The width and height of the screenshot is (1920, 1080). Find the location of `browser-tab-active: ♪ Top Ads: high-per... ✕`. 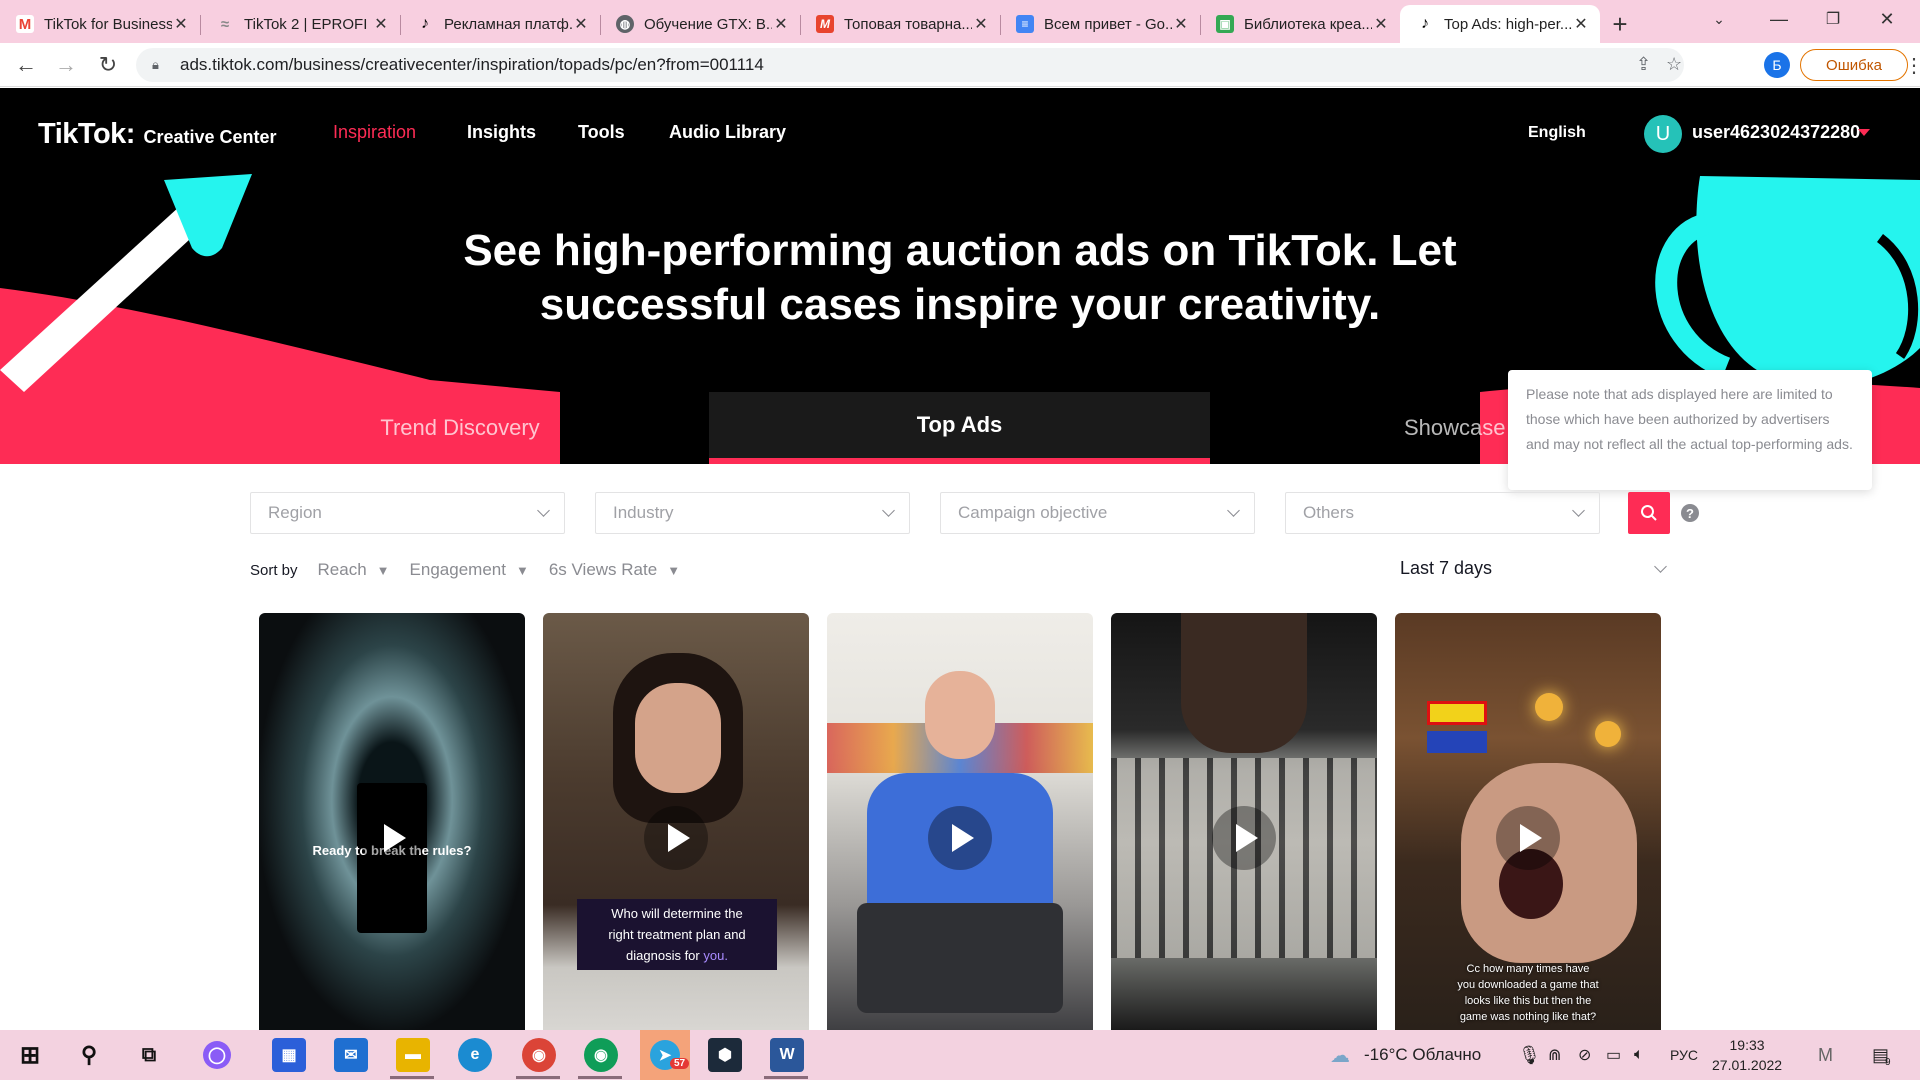

browser-tab-active: ♪ Top Ads: high-per... ✕ is located at coordinates (1500, 24).